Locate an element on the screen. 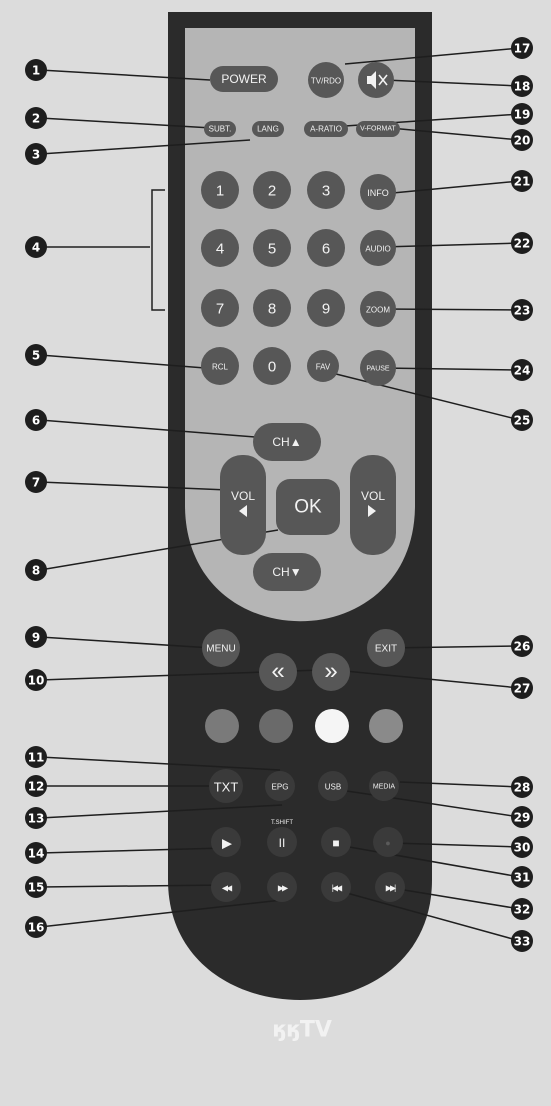 This screenshot has width=551, height=1106. page-left-button: « is located at coordinates (278, 672).